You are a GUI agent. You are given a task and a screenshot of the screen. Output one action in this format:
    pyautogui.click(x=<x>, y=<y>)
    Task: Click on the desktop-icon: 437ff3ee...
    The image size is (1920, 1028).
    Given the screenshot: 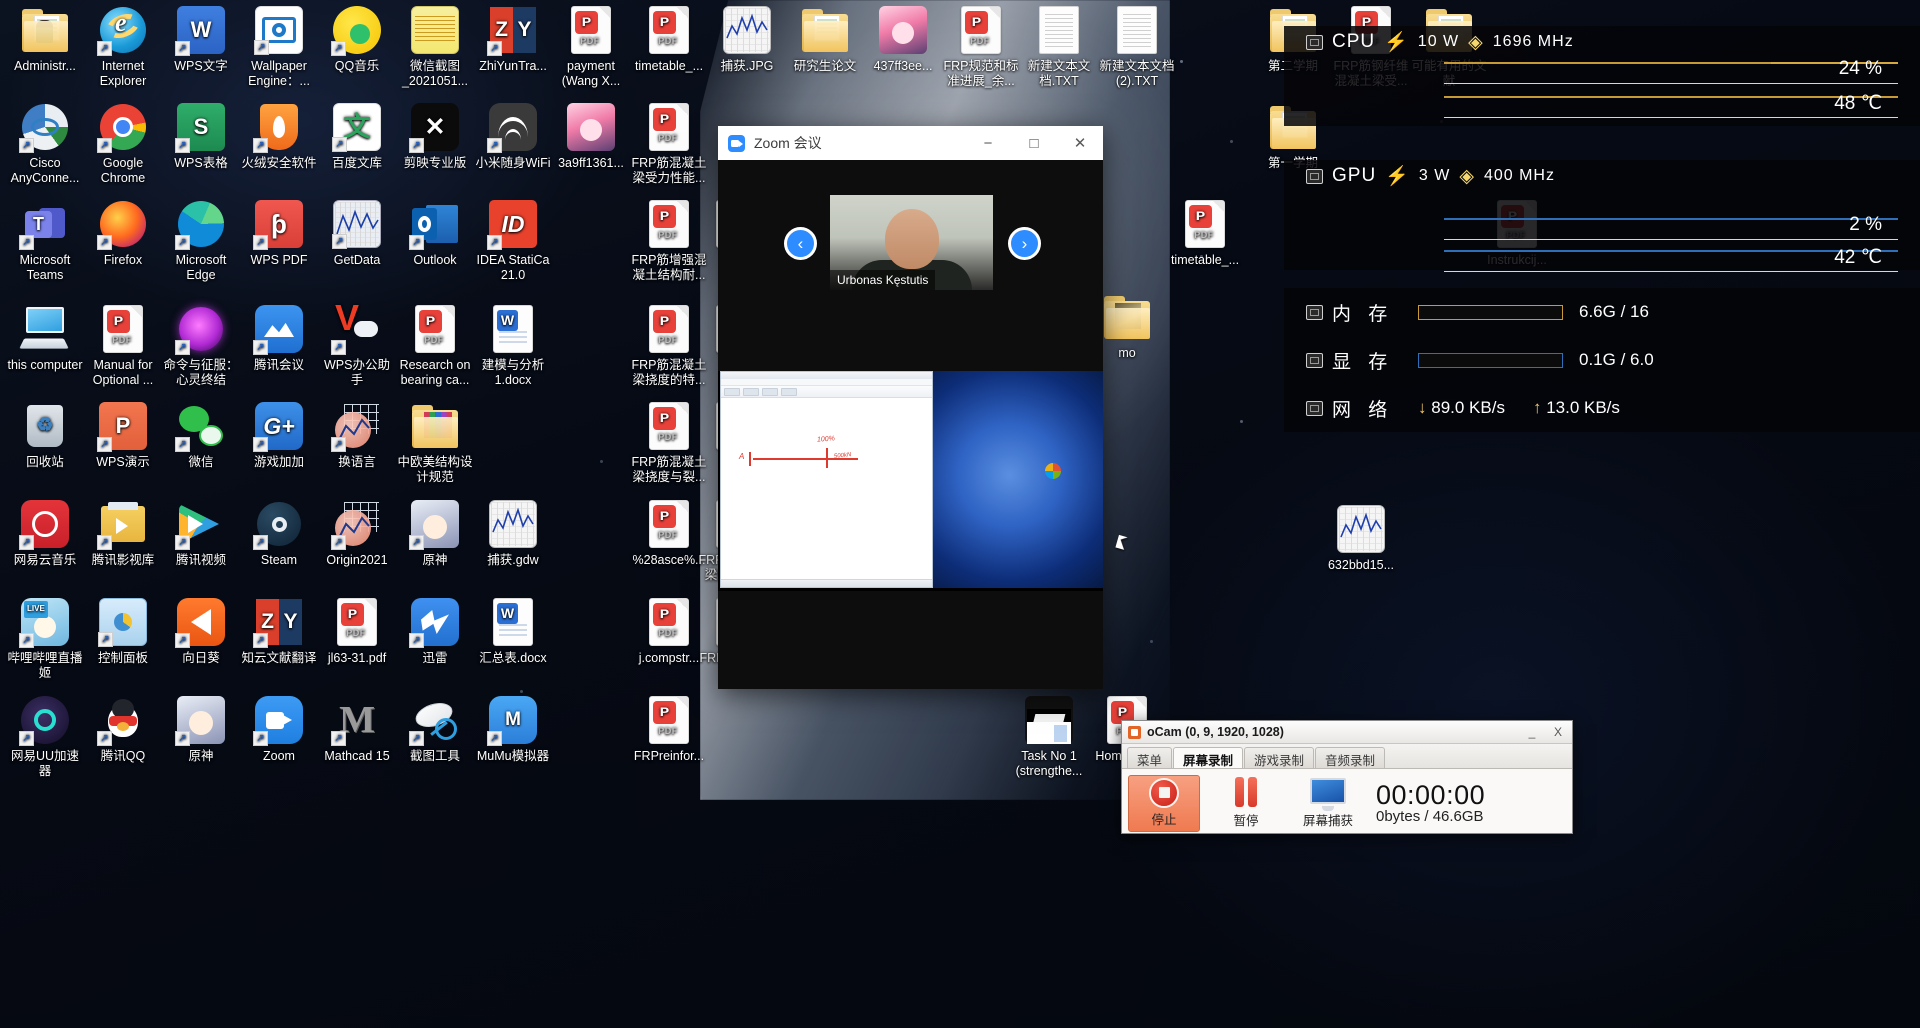 What is the action you would take?
    pyautogui.click(x=903, y=40)
    